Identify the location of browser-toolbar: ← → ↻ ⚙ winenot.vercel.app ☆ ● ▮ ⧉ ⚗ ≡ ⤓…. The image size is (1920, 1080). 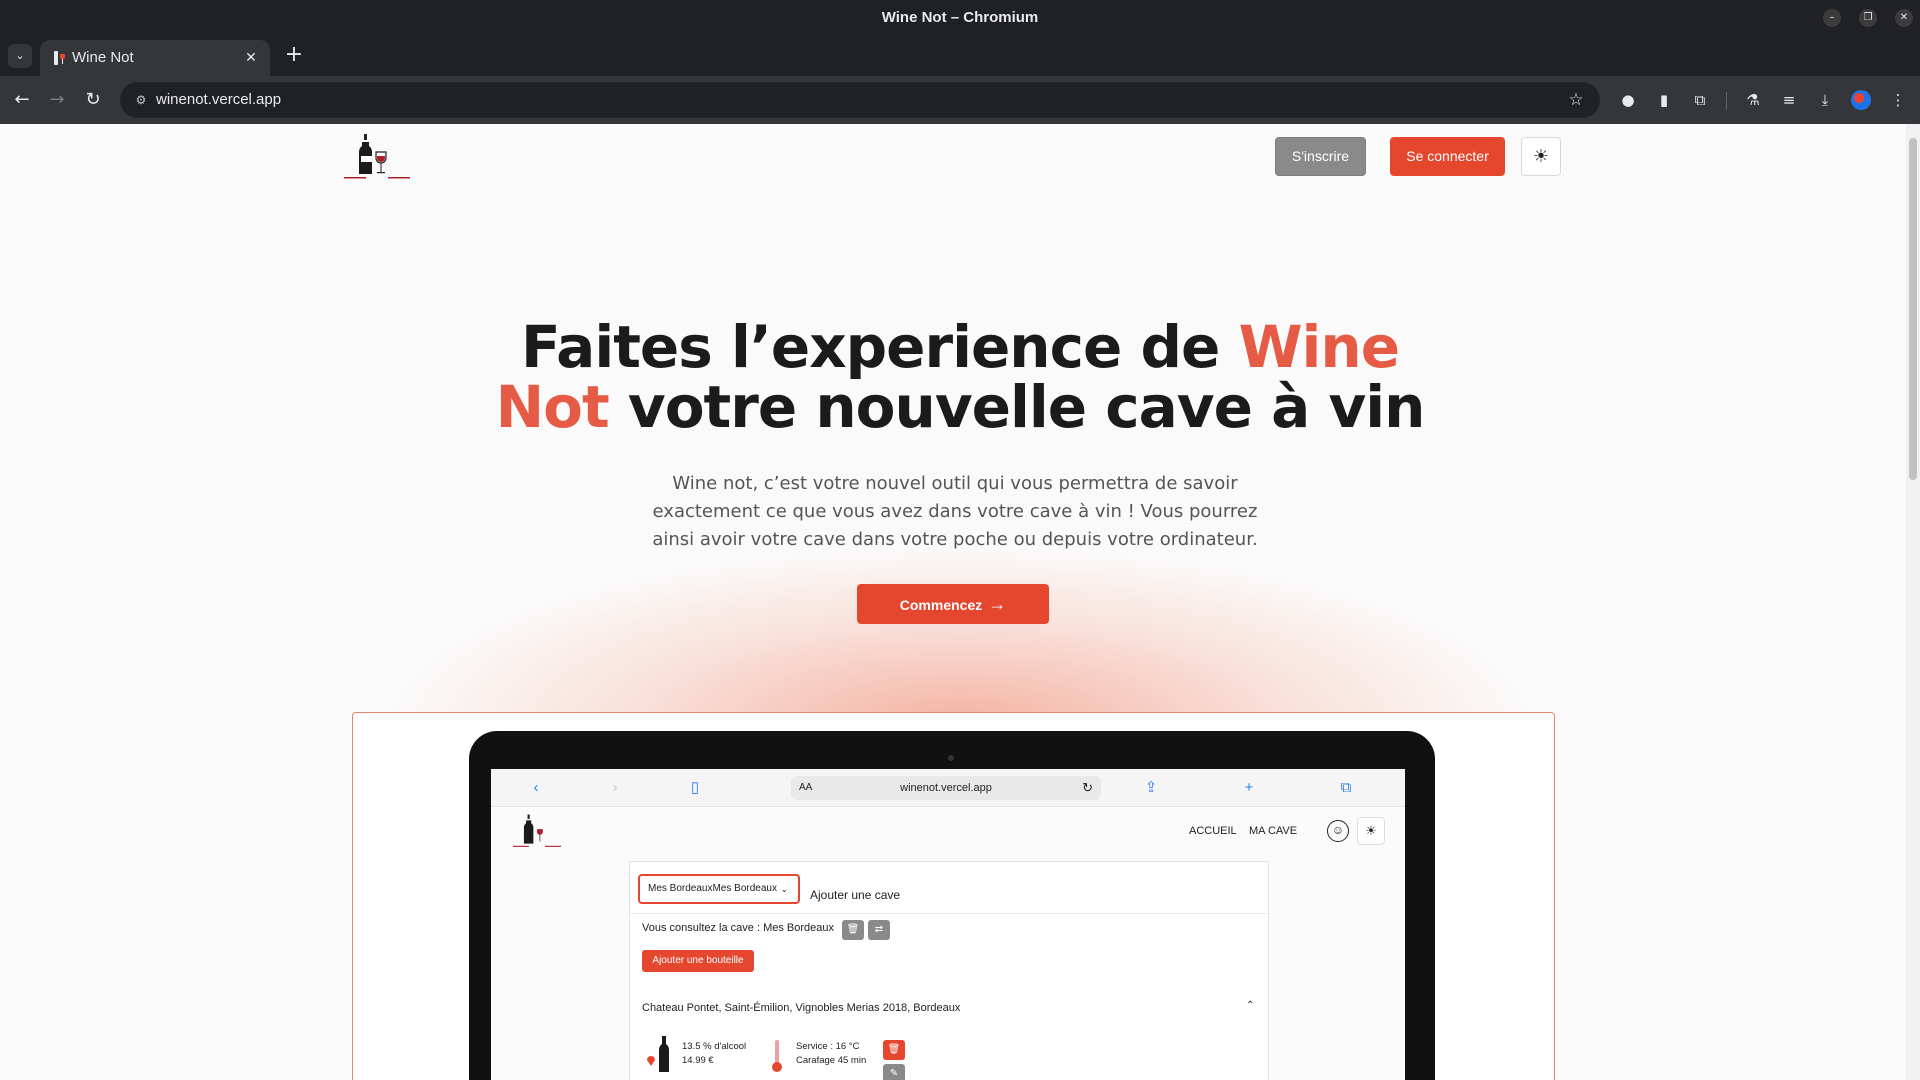
(960, 100).